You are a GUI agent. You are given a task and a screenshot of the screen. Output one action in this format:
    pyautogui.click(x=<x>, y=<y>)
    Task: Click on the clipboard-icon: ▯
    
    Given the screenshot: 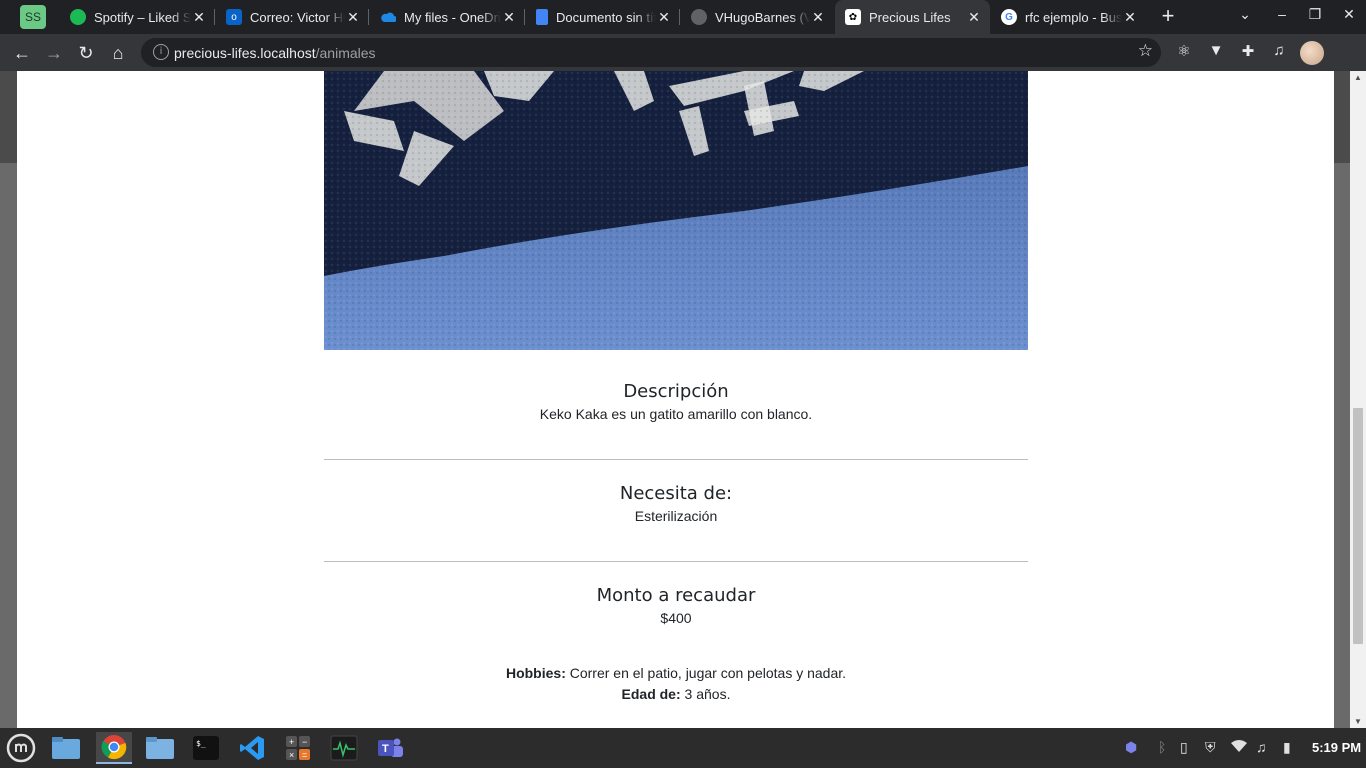 What is the action you would take?
    pyautogui.click(x=1184, y=747)
    